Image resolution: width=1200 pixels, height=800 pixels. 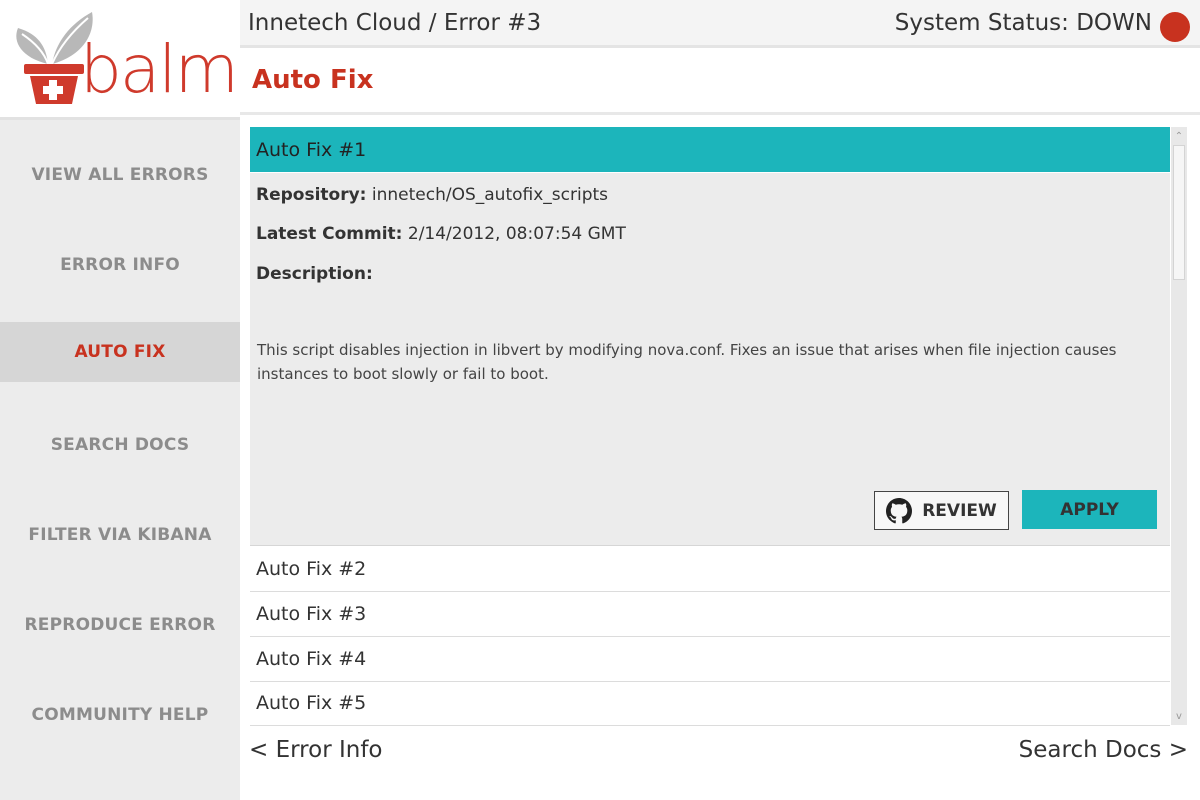 I want to click on review-button-label: REVIEW, so click(x=959, y=510).